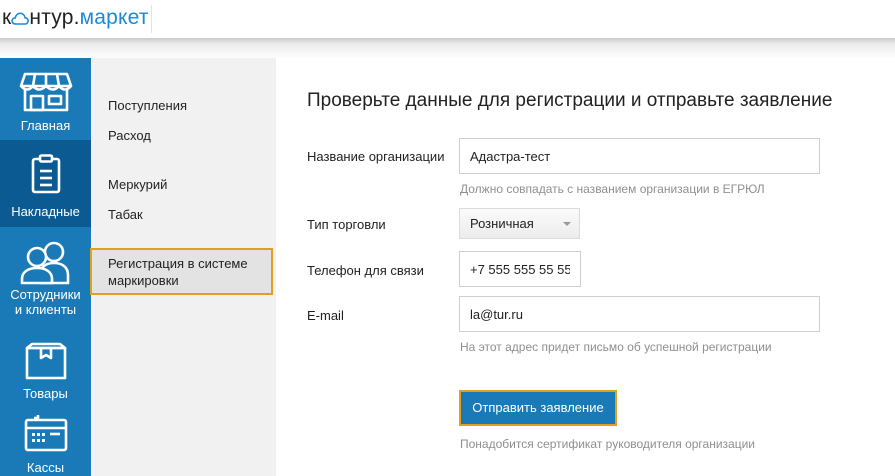 This screenshot has height=476, width=895. I want to click on submenu-item-marking-registration: Регистрация в системе маркировки, so click(181, 271).